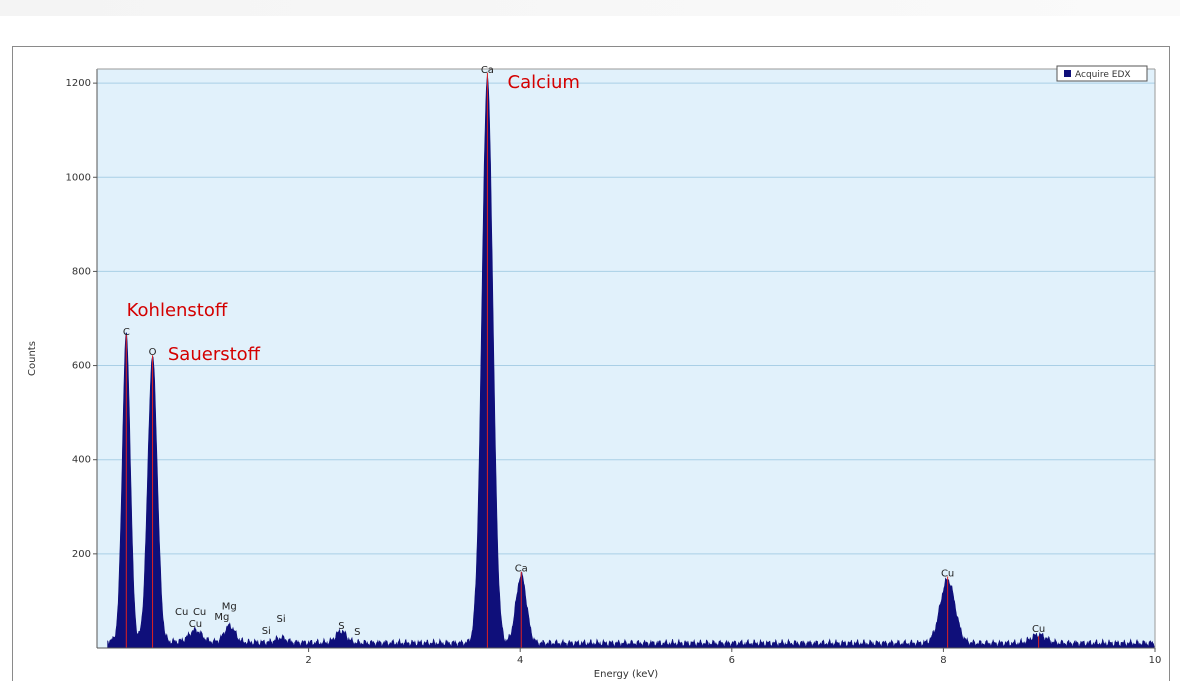  Describe the element at coordinates (943, 660) in the screenshot. I see `x-tick-label: 8` at that location.